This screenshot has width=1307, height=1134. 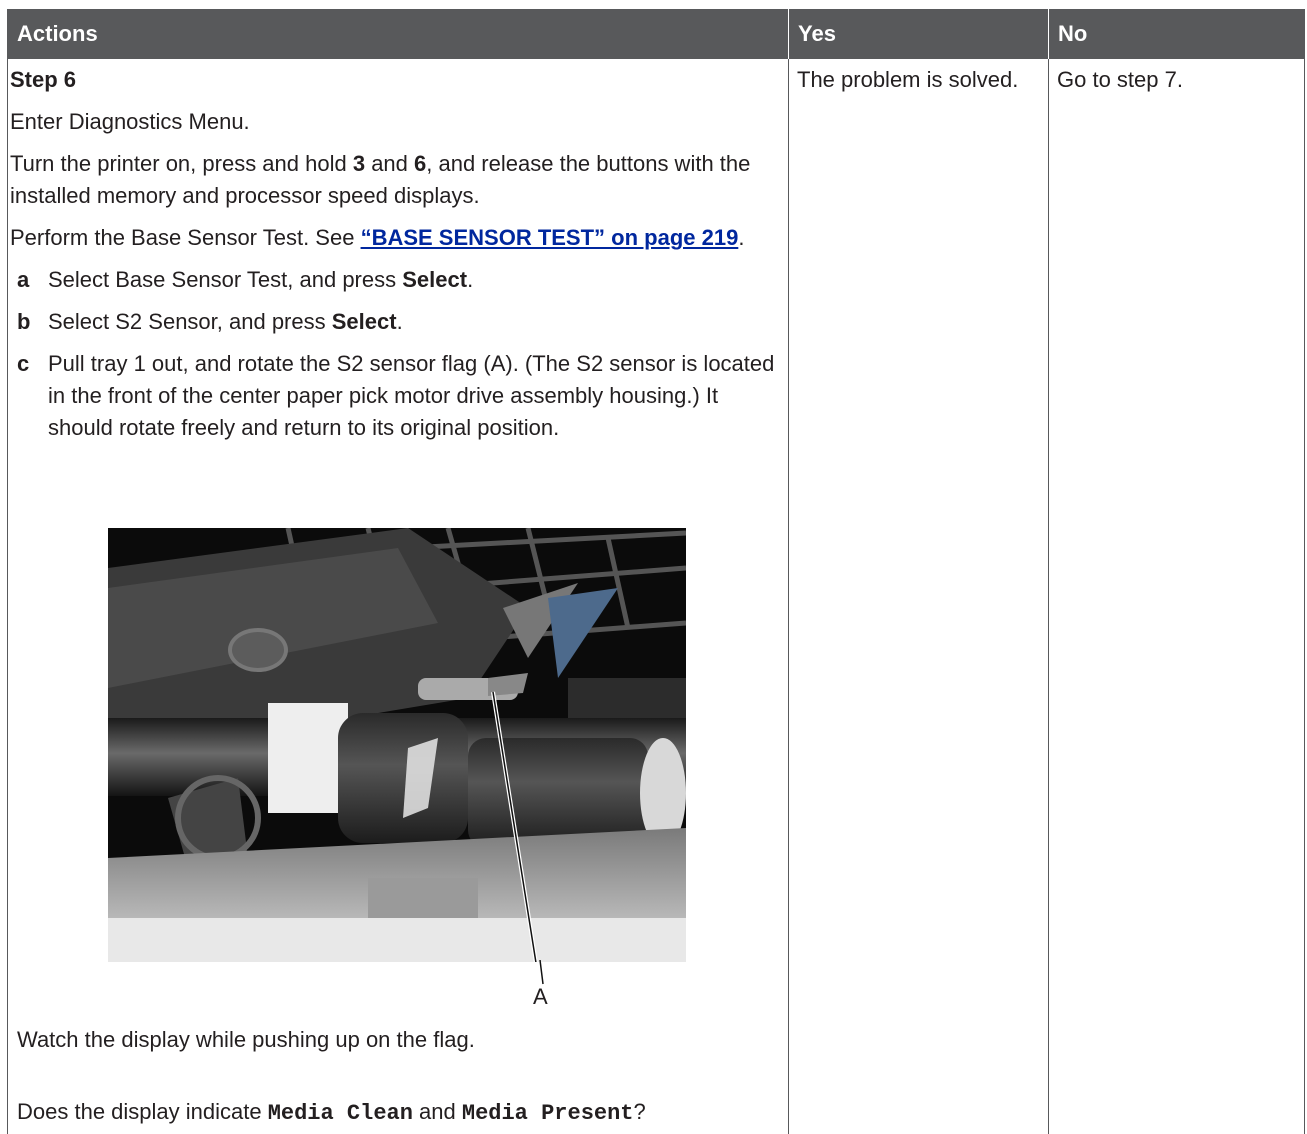 I want to click on header-yes: Yes, so click(x=918, y=34).